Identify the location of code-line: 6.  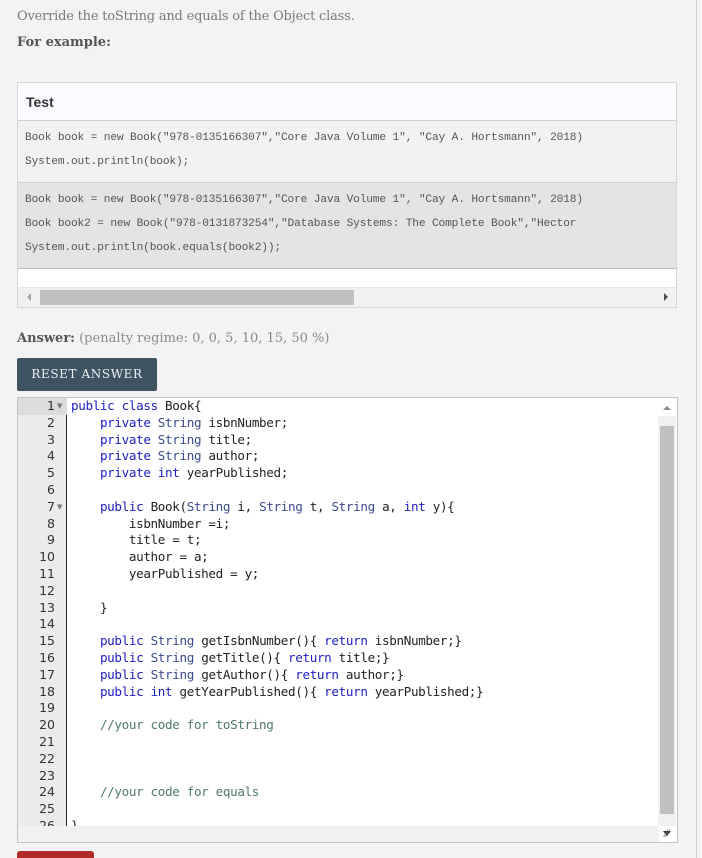
(338, 490).